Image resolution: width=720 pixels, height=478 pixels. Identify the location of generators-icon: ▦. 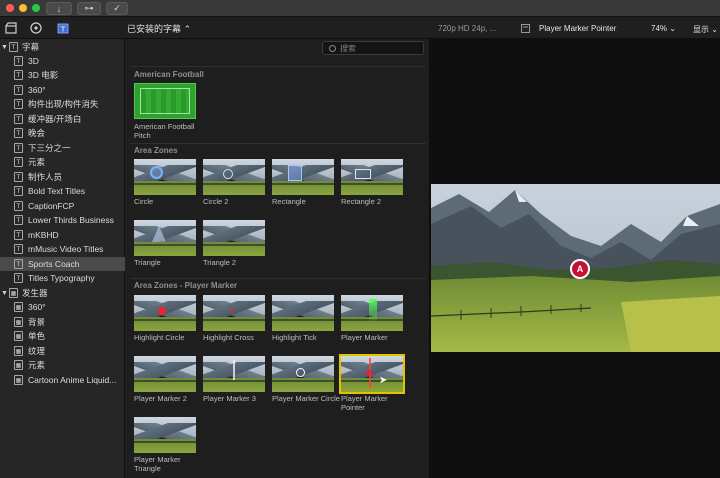
(13, 293).